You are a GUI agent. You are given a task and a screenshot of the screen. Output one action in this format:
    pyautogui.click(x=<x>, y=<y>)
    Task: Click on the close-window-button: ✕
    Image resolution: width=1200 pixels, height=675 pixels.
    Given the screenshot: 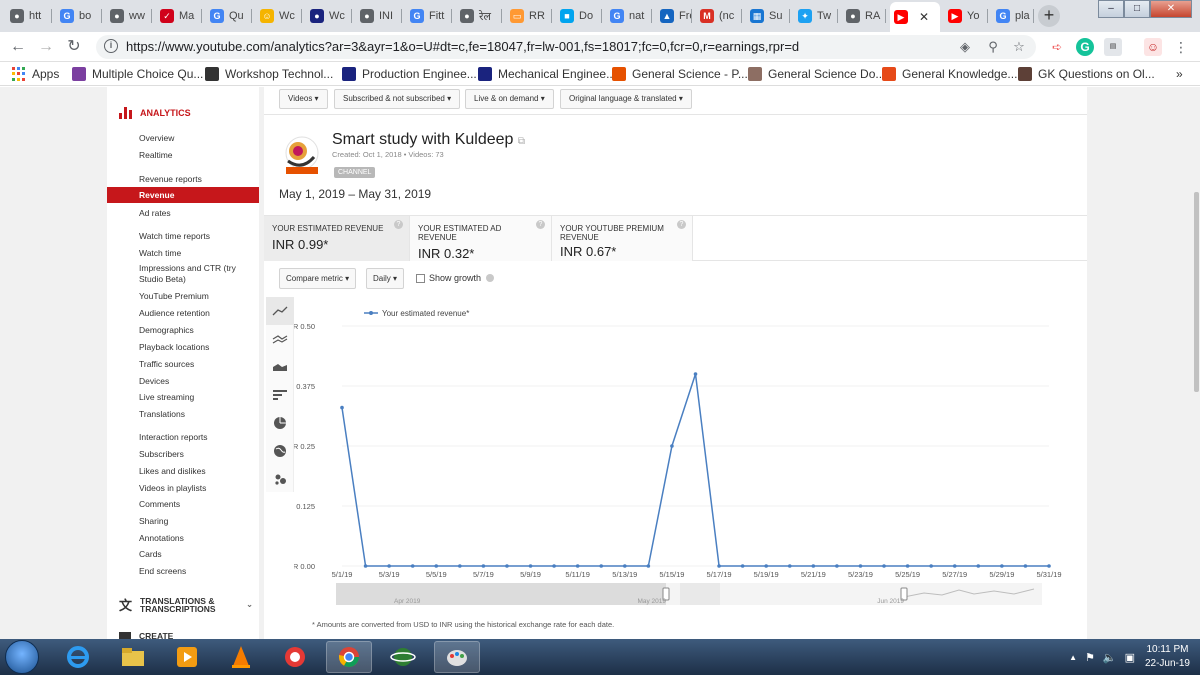 What is the action you would take?
    pyautogui.click(x=1171, y=9)
    